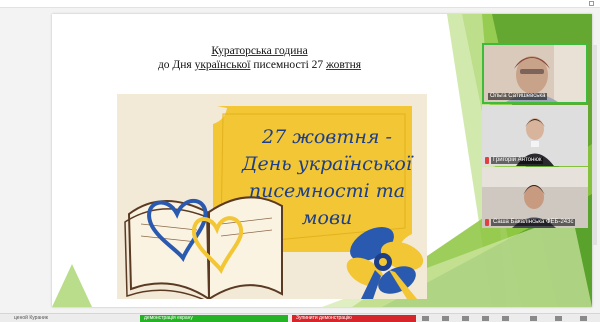  What do you see at coordinates (535, 73) in the screenshot?
I see `participant-tile: Ольга Сатишевська` at bounding box center [535, 73].